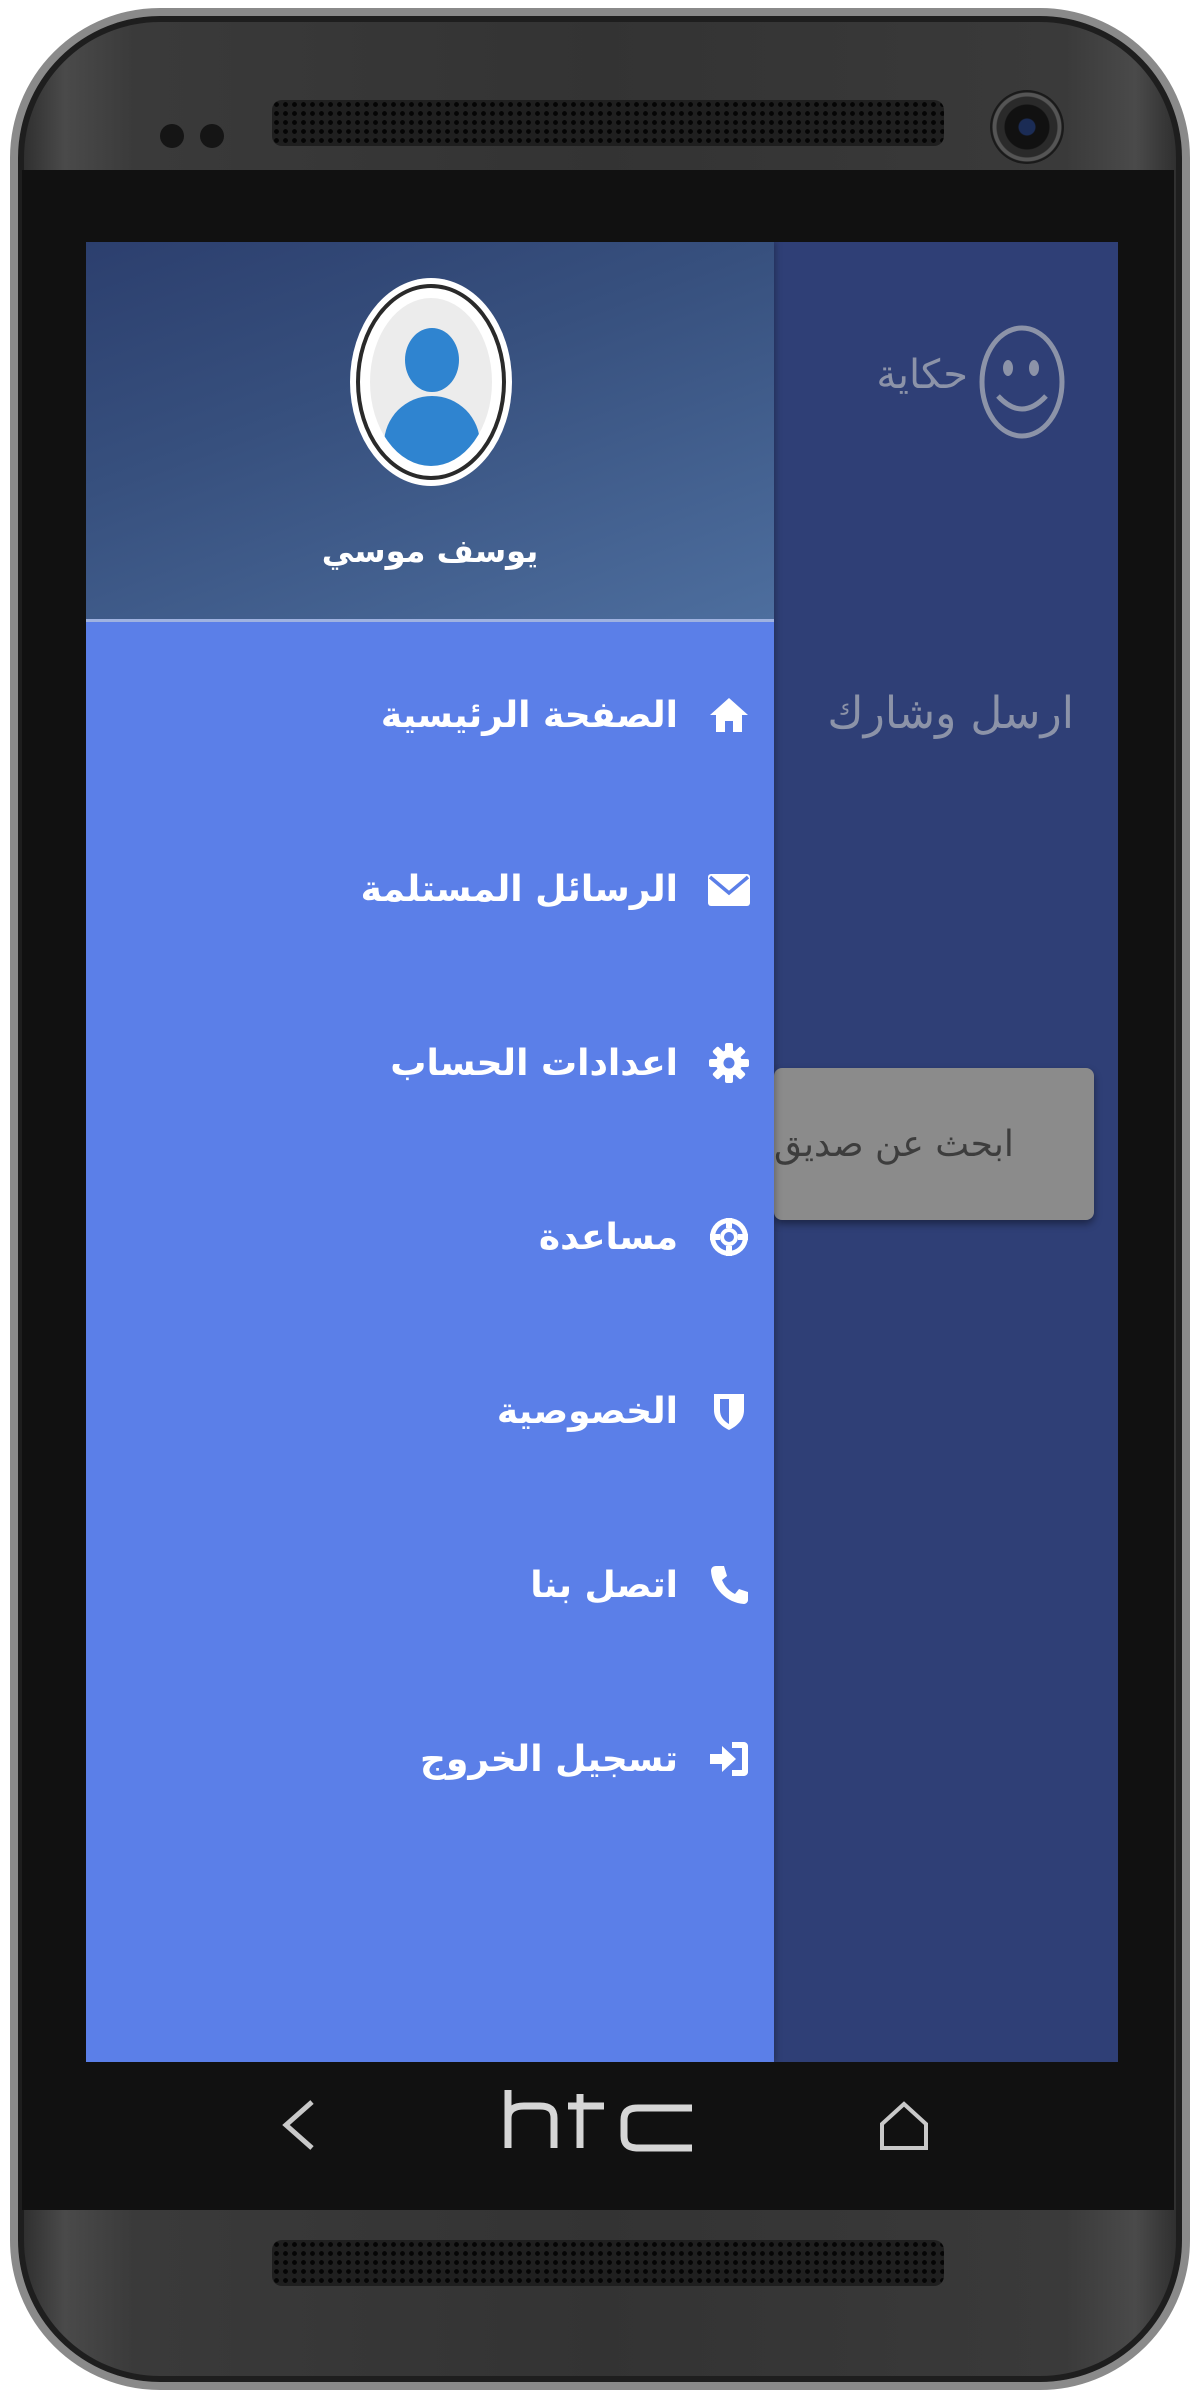 This screenshot has width=1200, height=2398. Describe the element at coordinates (729, 1237) in the screenshot. I see `lifebuoy-icon` at that location.